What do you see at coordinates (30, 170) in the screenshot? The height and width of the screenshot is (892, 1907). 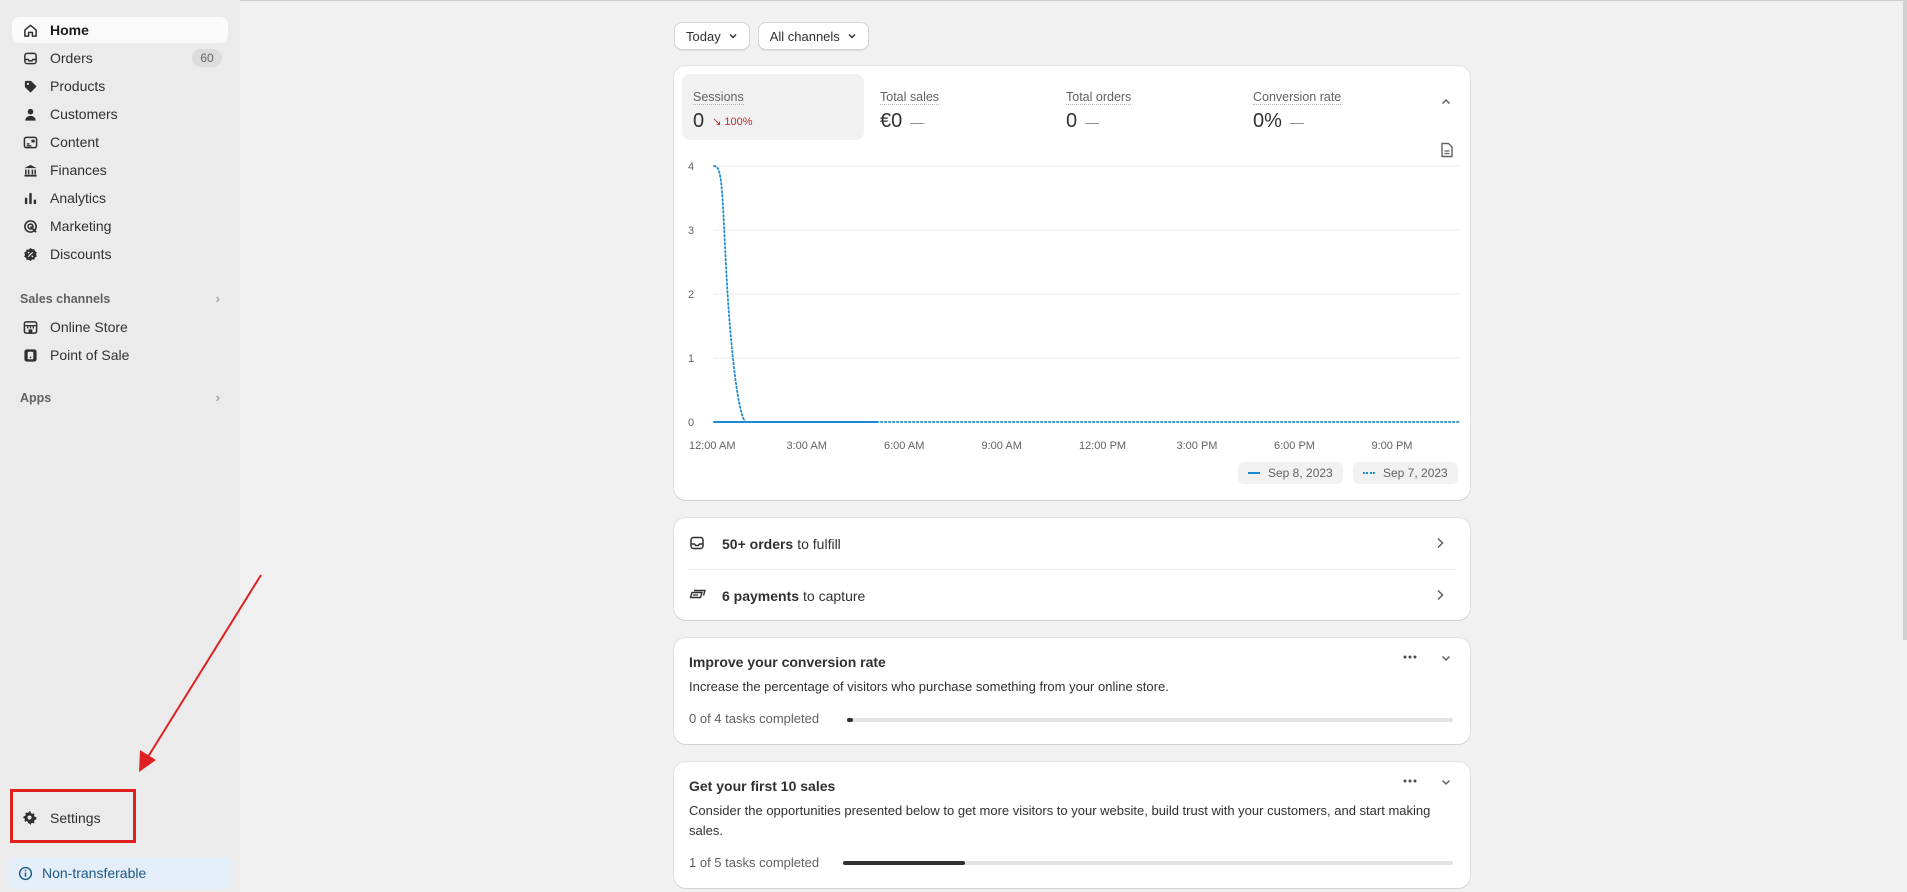 I see `bank-icon` at bounding box center [30, 170].